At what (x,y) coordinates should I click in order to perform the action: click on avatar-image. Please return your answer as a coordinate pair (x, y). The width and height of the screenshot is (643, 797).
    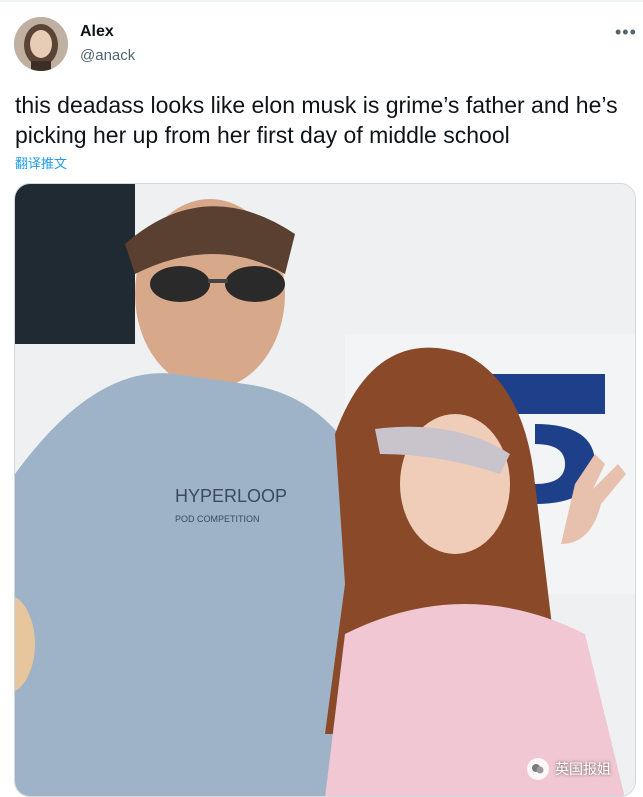
    Looking at the image, I should click on (41, 44).